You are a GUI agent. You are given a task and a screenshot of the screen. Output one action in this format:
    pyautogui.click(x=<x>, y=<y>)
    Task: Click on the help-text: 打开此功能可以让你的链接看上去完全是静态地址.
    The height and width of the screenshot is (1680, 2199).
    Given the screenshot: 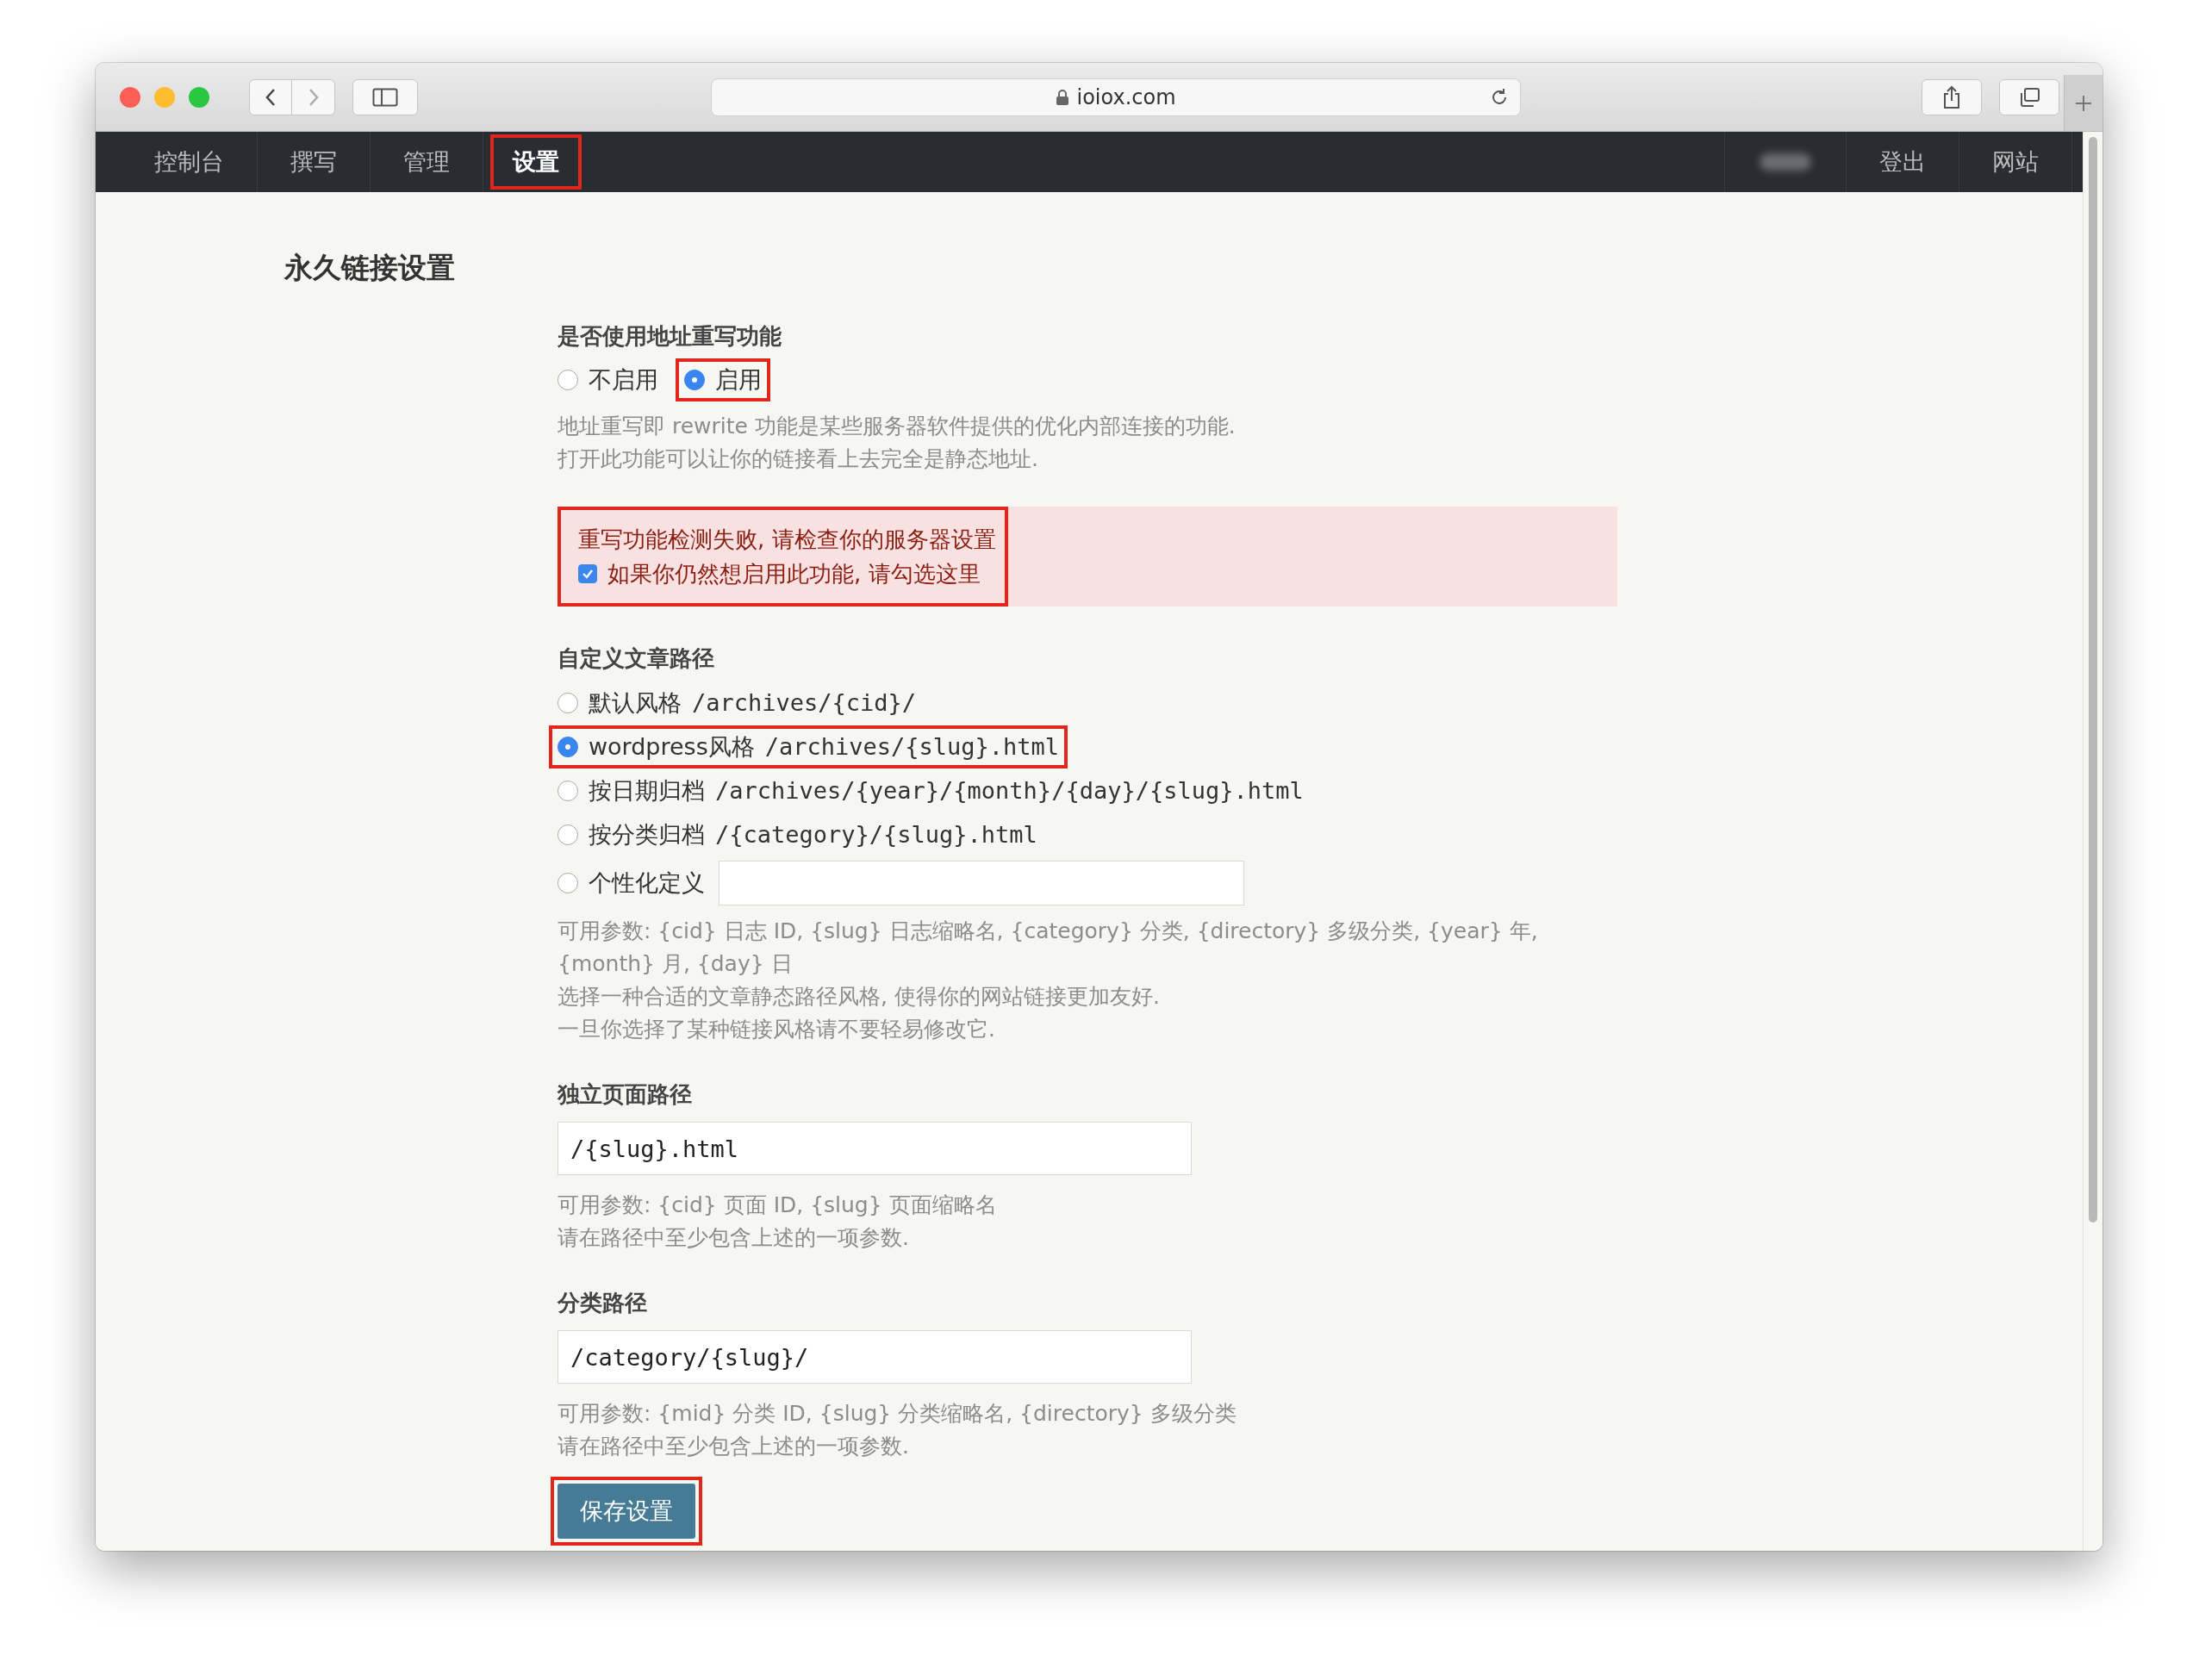 What is the action you would take?
    pyautogui.click(x=798, y=459)
    